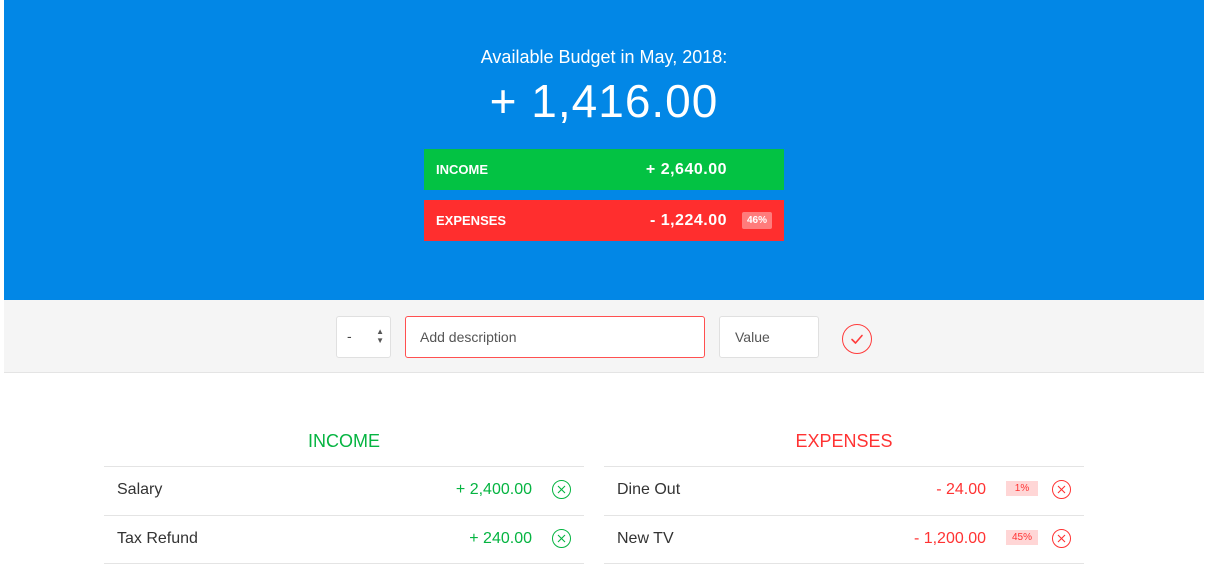 The width and height of the screenshot is (1205, 582). Describe the element at coordinates (349, 336) in the screenshot. I see `type-select-value: -` at that location.